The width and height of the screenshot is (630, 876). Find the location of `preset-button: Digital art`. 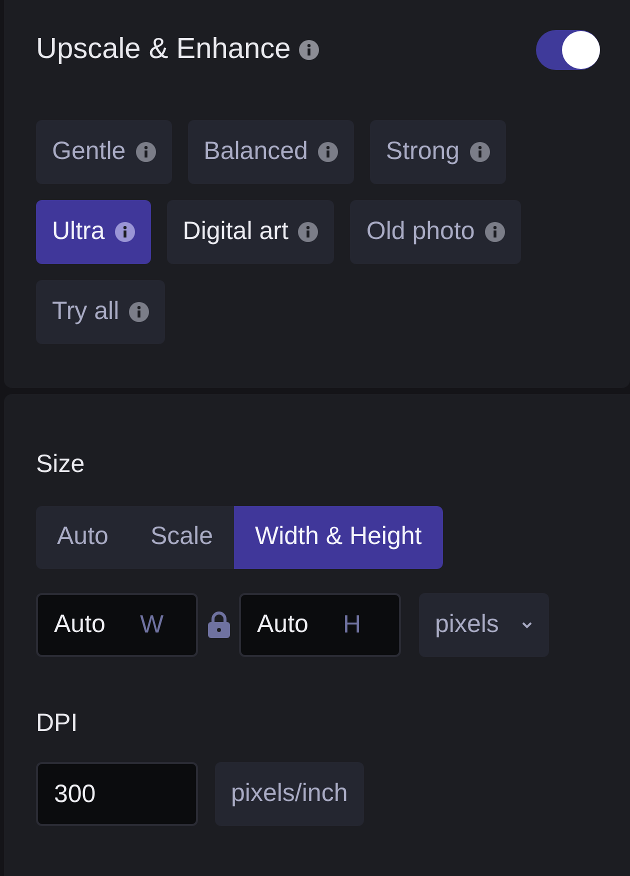

preset-button: Digital art is located at coordinates (250, 232).